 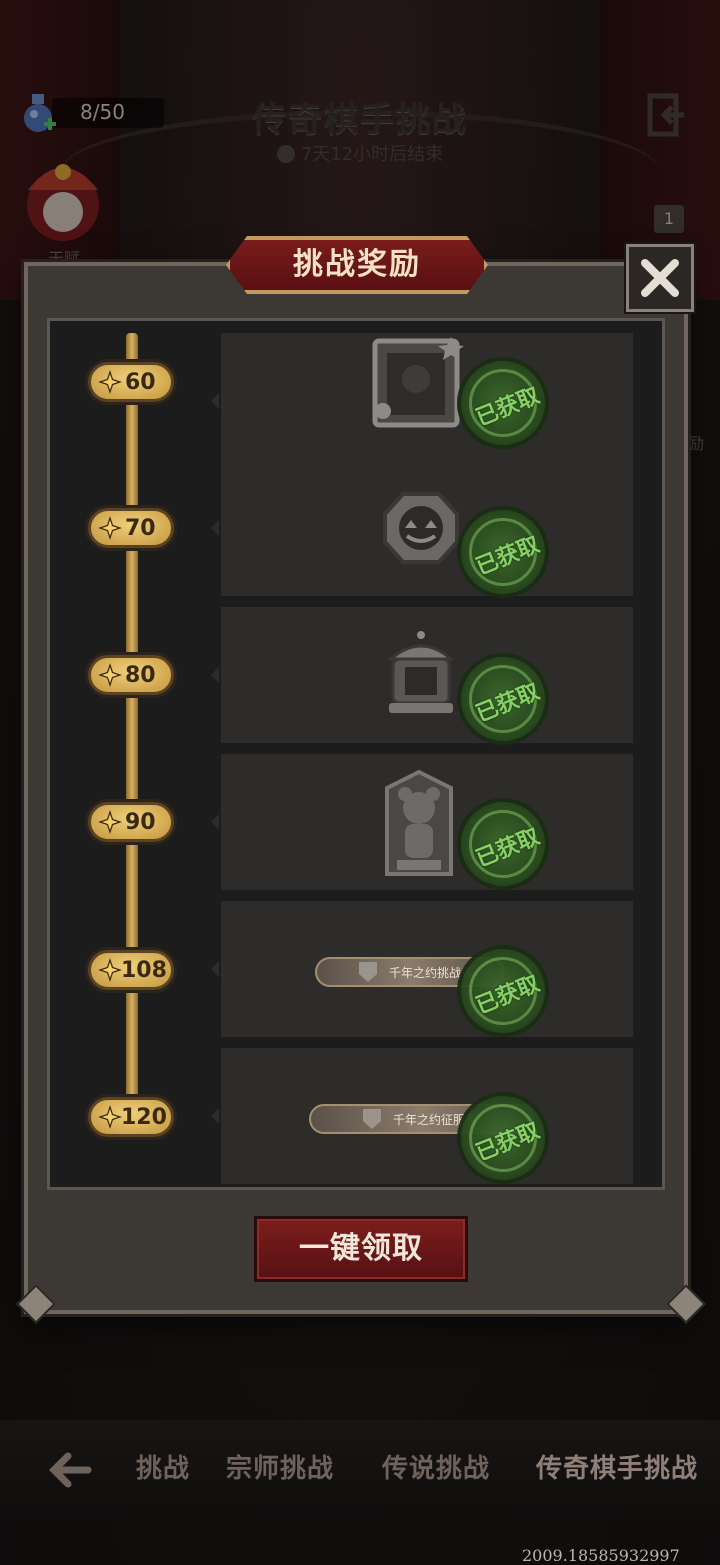 I want to click on milestone-node: 80, so click(x=131, y=675).